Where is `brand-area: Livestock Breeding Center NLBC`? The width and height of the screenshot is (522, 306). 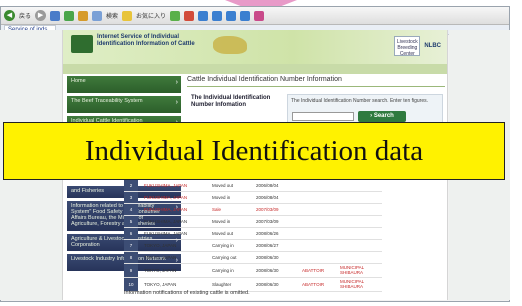 brand-area: Livestock Breeding Center NLBC is located at coordinates (417, 46).